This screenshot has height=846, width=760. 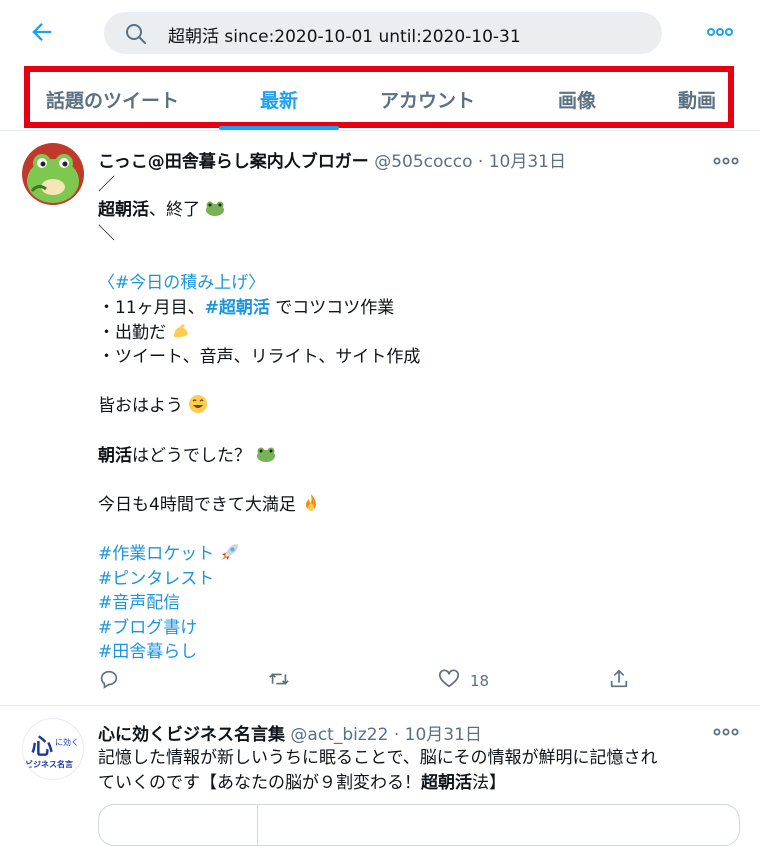 What do you see at coordinates (140, 406) in the screenshot?
I see `text-line: 皆おはよう` at bounding box center [140, 406].